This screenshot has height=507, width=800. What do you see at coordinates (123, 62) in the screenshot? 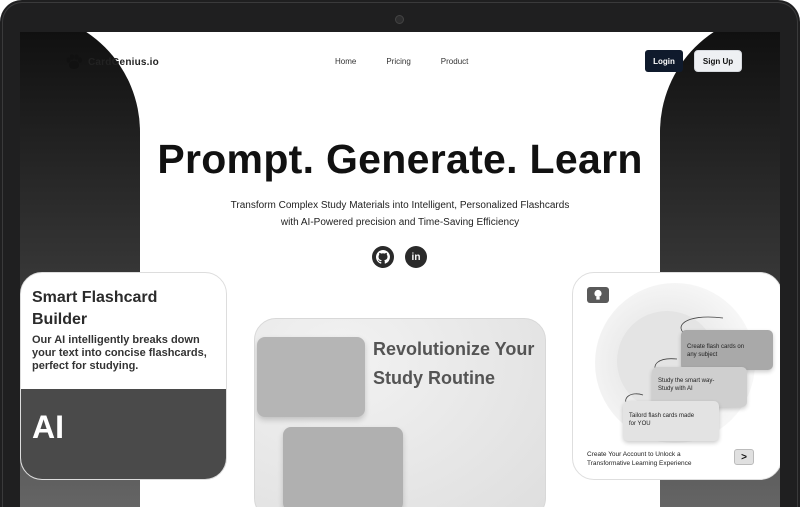
I see `brand-name: CardGenius.io` at bounding box center [123, 62].